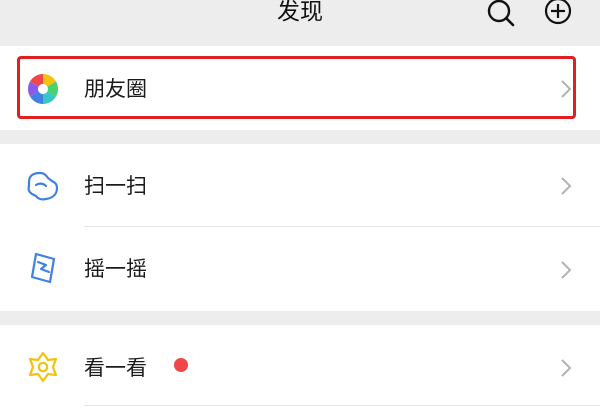 This screenshot has width=600, height=420. Describe the element at coordinates (115, 186) in the screenshot. I see `discover-item-label: 扫一扫` at that location.